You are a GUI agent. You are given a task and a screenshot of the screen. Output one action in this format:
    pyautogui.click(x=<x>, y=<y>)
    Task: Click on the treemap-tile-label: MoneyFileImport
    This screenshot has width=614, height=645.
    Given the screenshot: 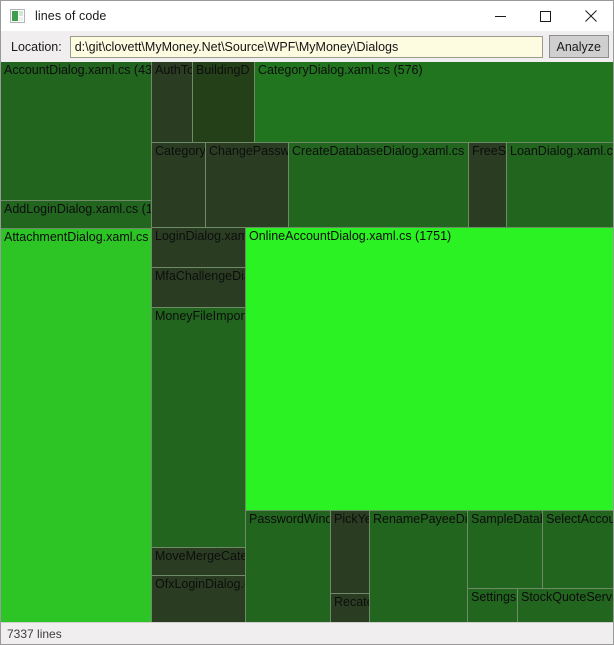 What is the action you would take?
    pyautogui.click(x=200, y=316)
    